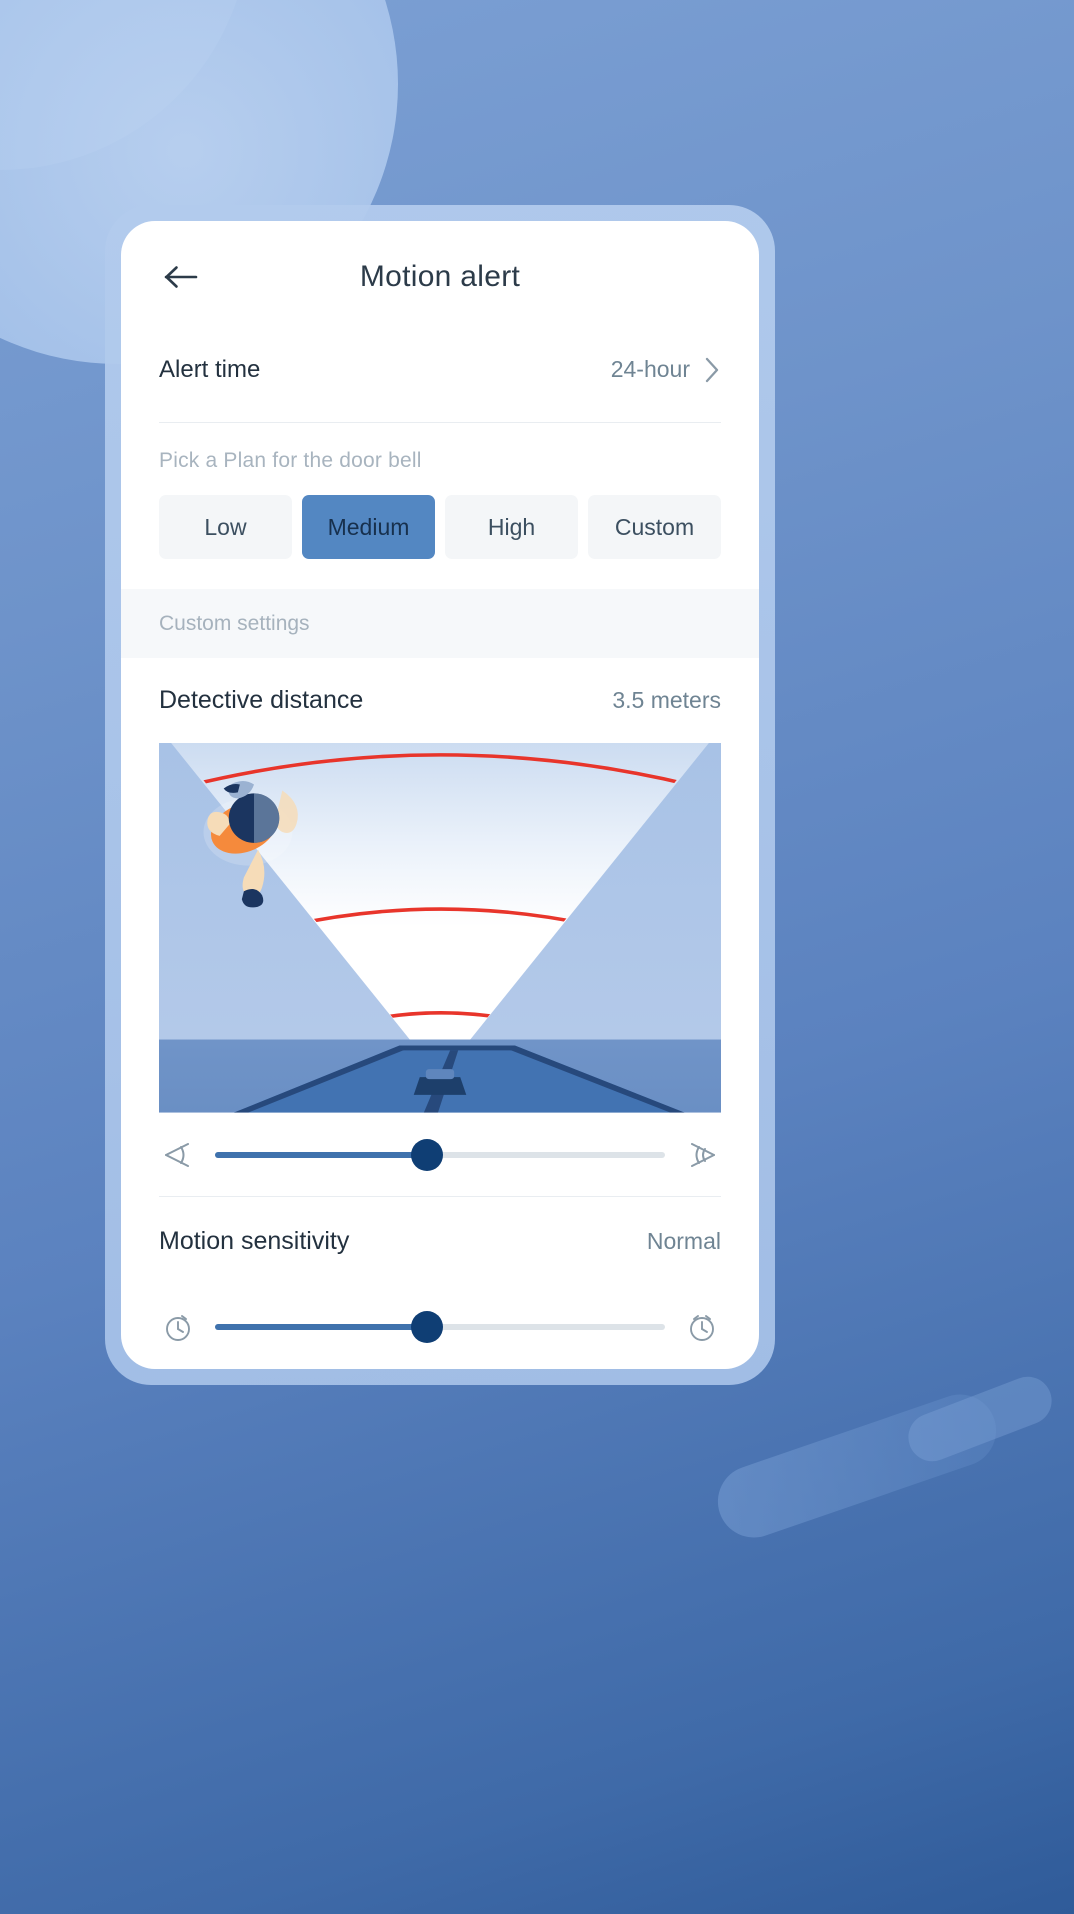 This screenshot has width=1074, height=1914. I want to click on plan-option-high: High, so click(511, 527).